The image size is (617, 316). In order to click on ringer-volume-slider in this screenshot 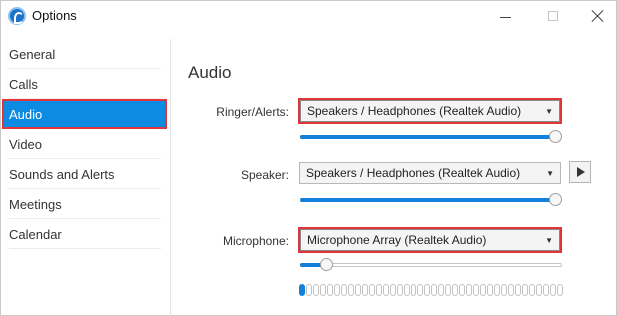, I will do `click(431, 137)`.